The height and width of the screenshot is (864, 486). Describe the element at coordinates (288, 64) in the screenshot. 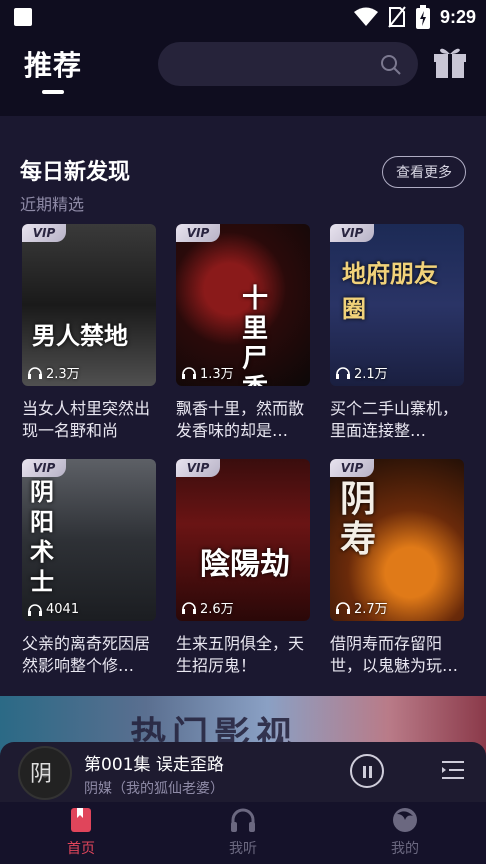

I see `search-input` at that location.